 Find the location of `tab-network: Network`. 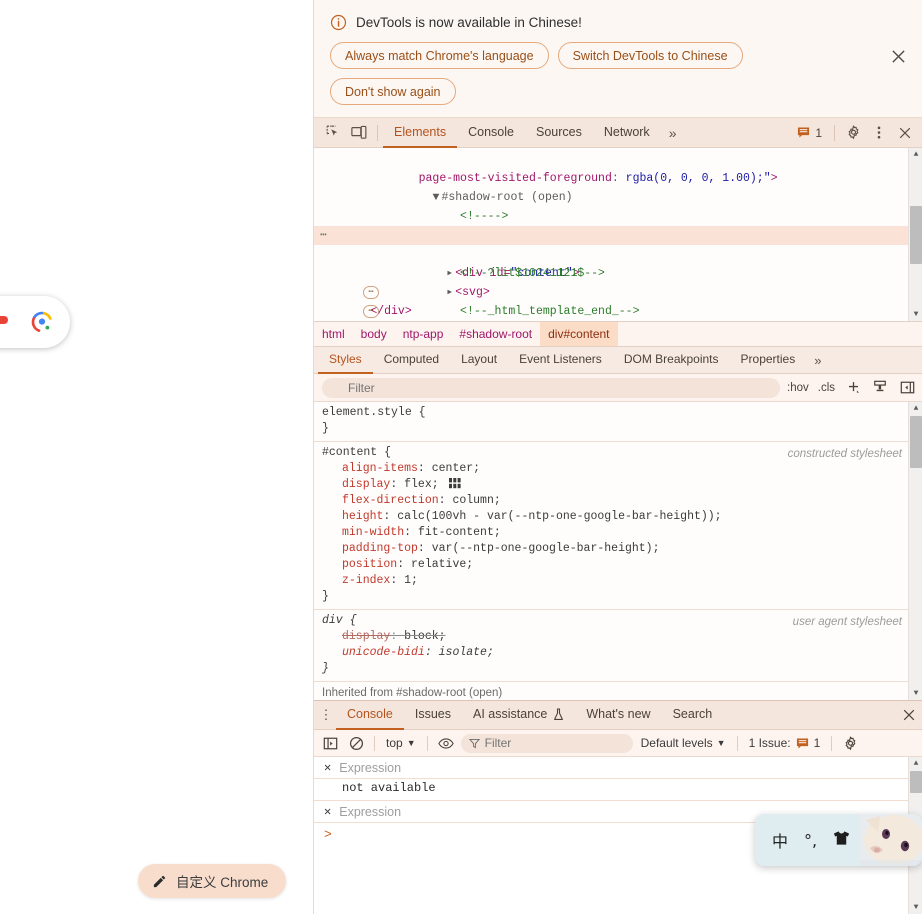

tab-network: Network is located at coordinates (627, 133).